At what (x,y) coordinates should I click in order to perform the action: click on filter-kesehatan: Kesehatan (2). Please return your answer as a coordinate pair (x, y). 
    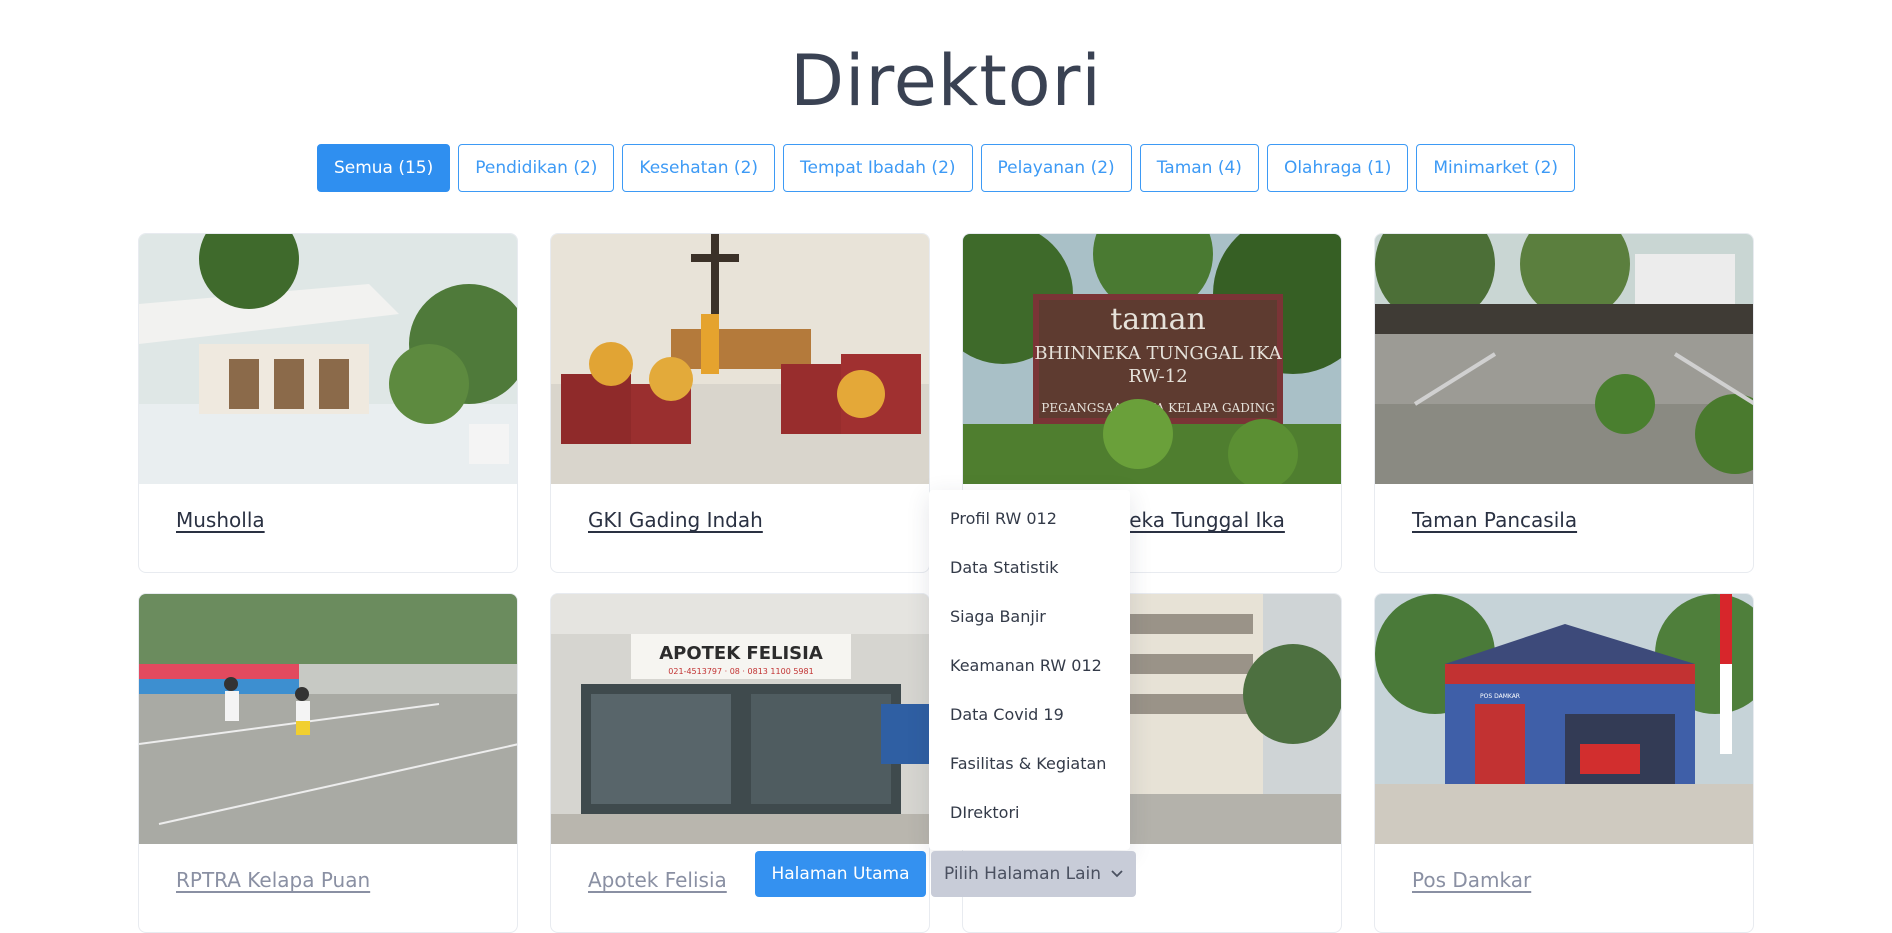
    Looking at the image, I should click on (699, 168).